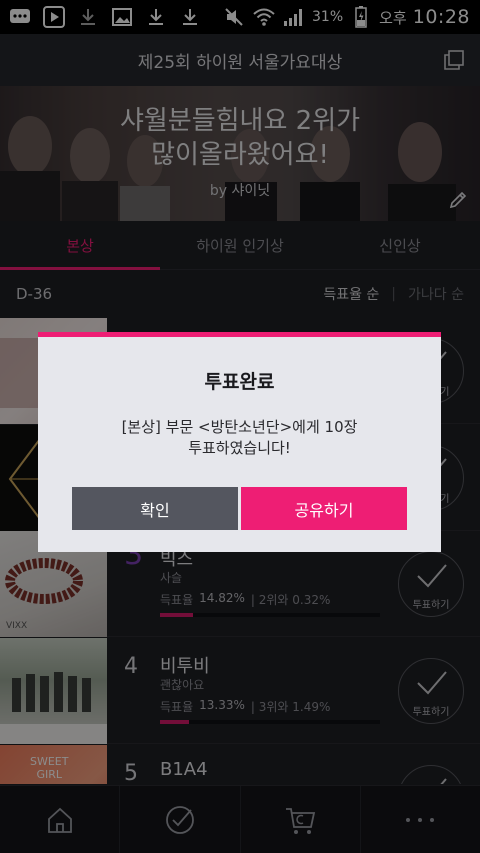  I want to click on dialog-message-line1: [본상] 부문 <방탄소년단>에게 10장, so click(239, 427).